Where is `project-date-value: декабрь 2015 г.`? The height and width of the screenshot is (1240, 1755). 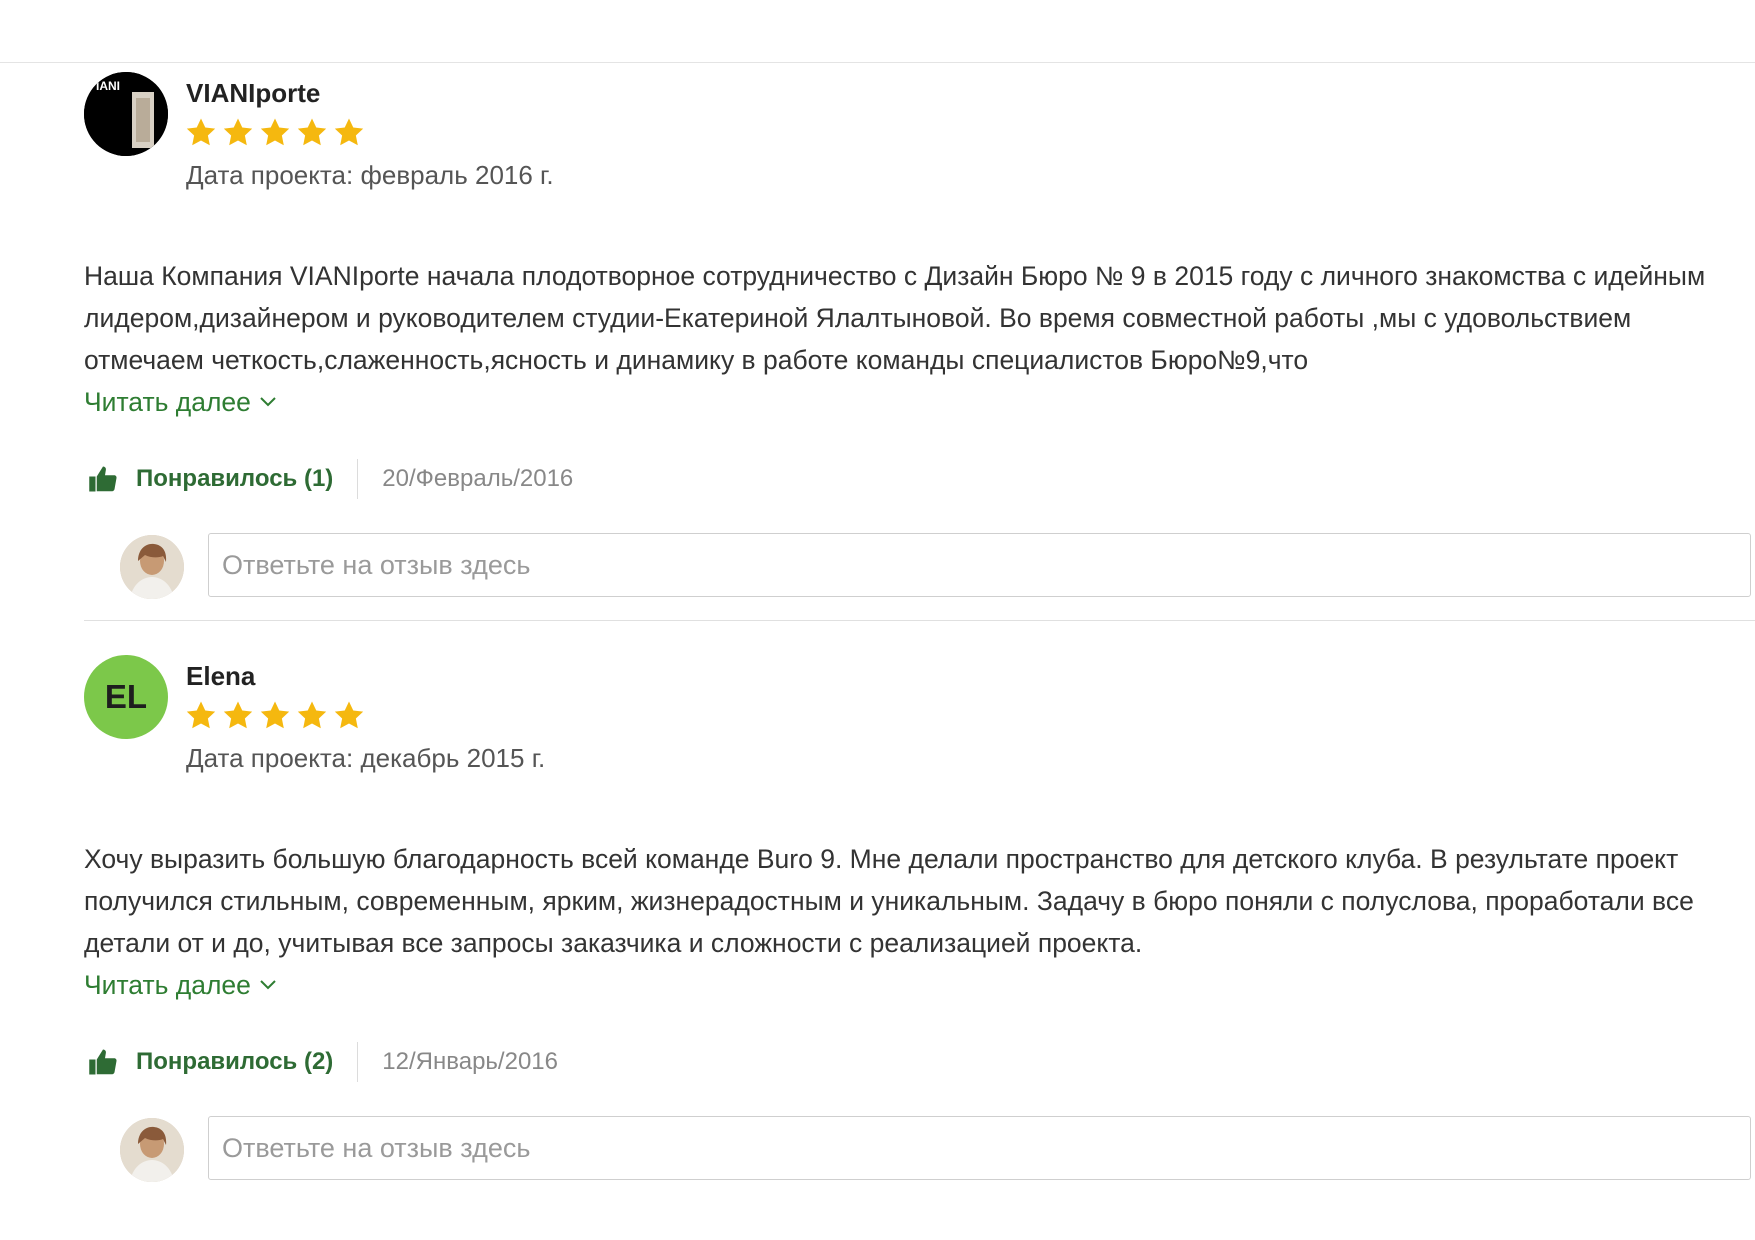
project-date-value: декабрь 2015 г. is located at coordinates (453, 758).